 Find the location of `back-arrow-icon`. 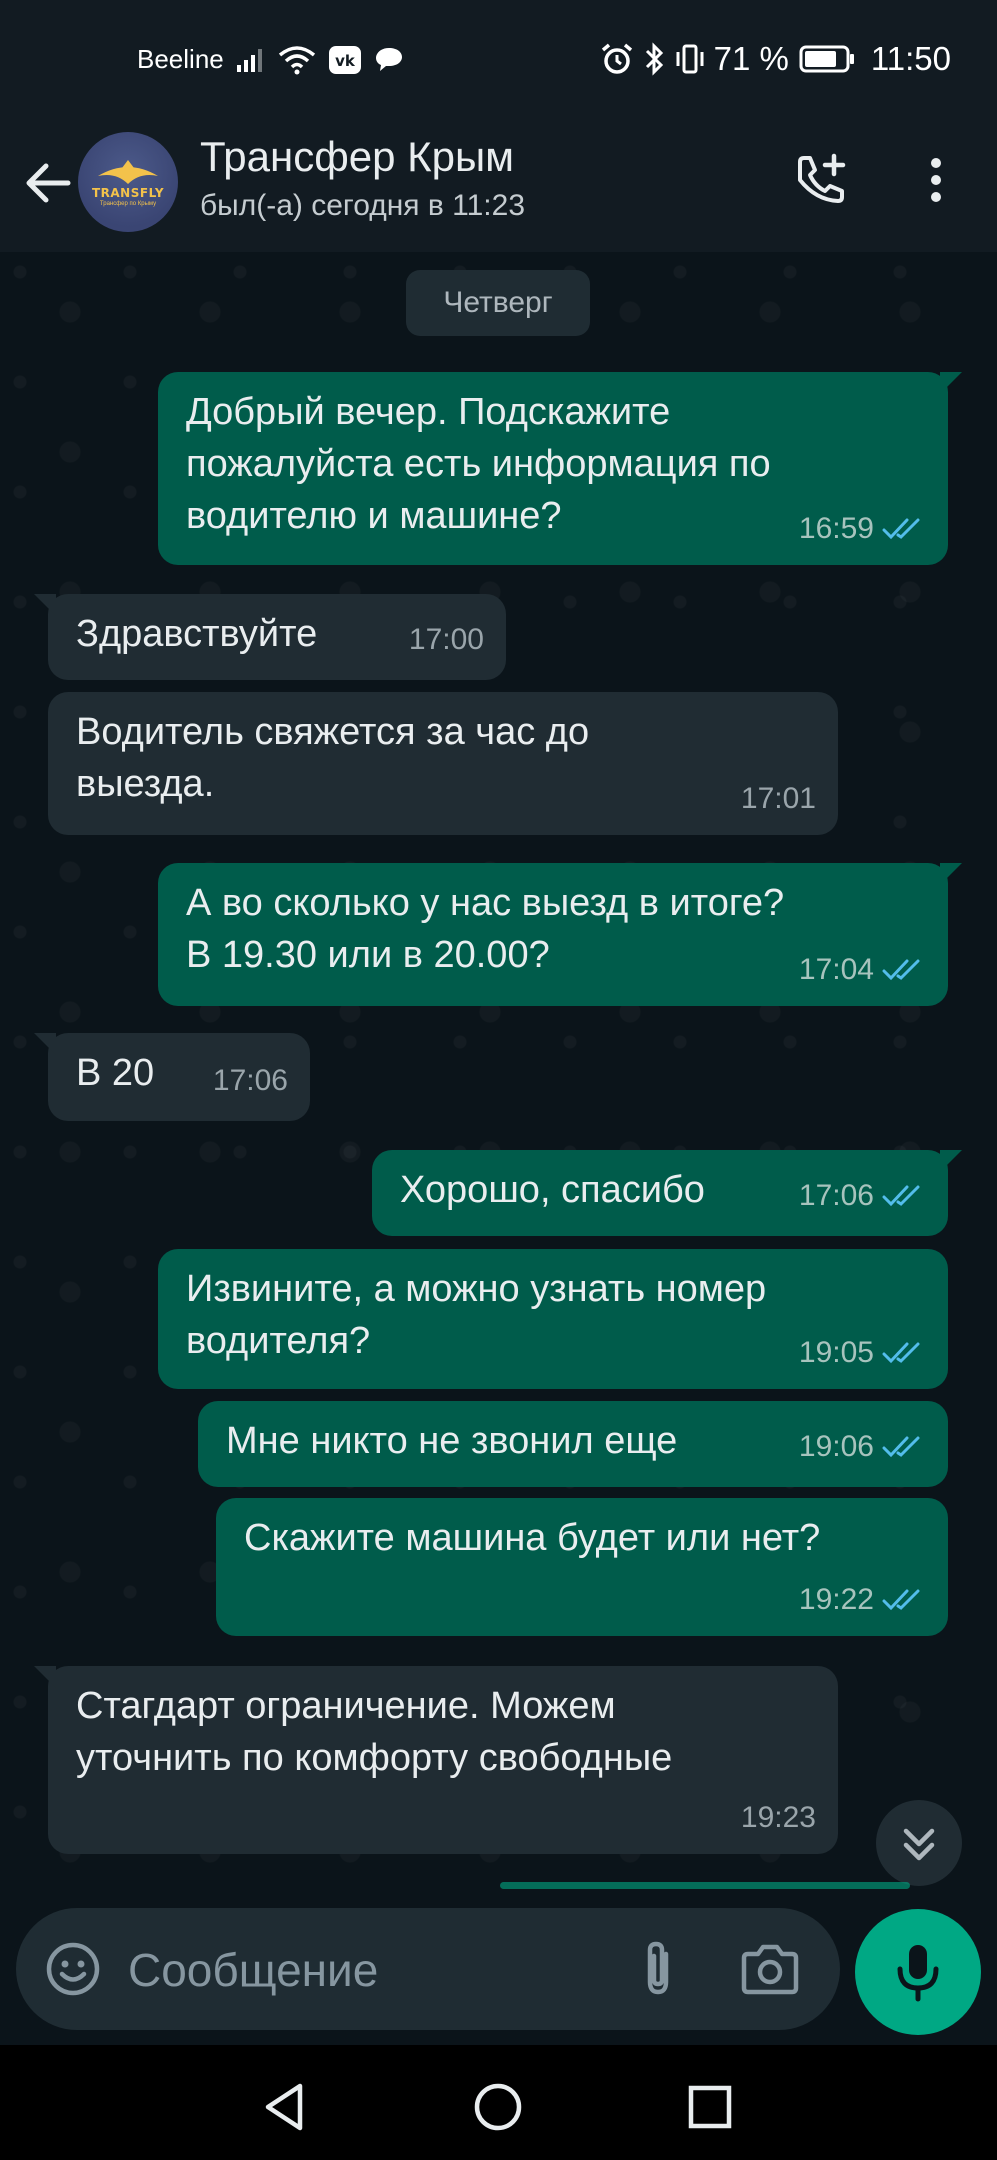

back-arrow-icon is located at coordinates (48, 183).